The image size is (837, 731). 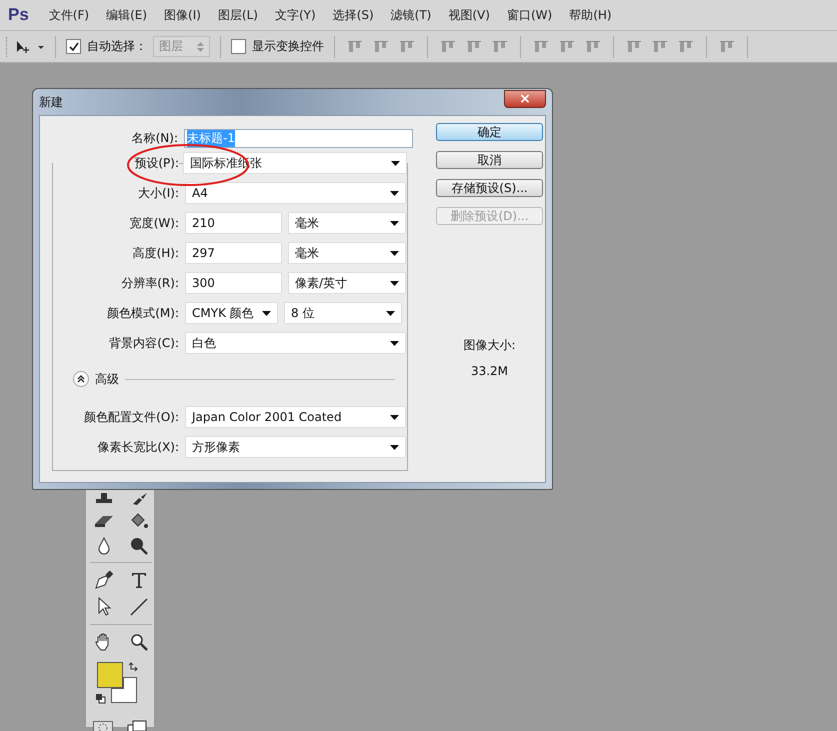 What do you see at coordinates (158, 193) in the screenshot?
I see `field-label: 大小(I):` at bounding box center [158, 193].